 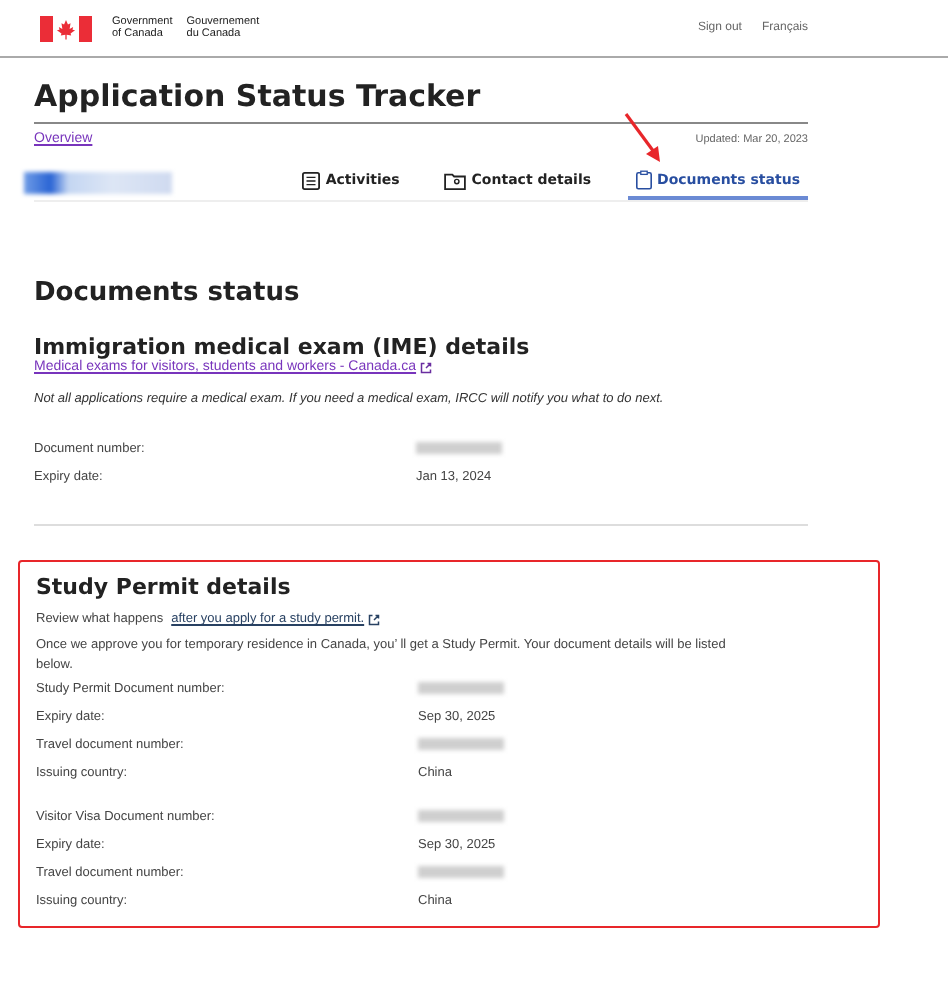 What do you see at coordinates (310, 180) in the screenshot?
I see `list-icon` at bounding box center [310, 180].